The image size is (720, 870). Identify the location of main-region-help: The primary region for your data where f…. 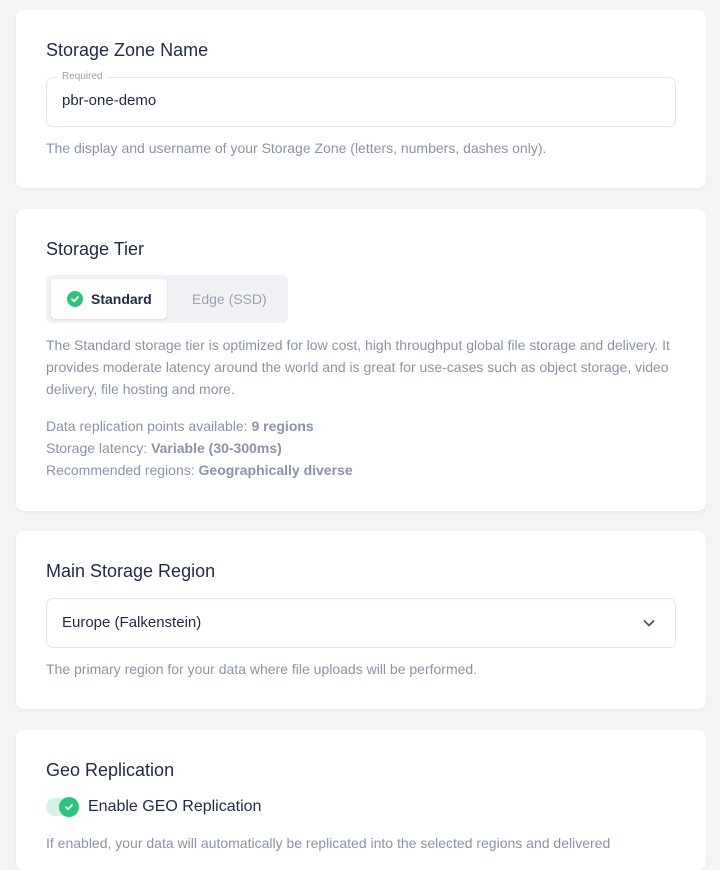
(262, 669).